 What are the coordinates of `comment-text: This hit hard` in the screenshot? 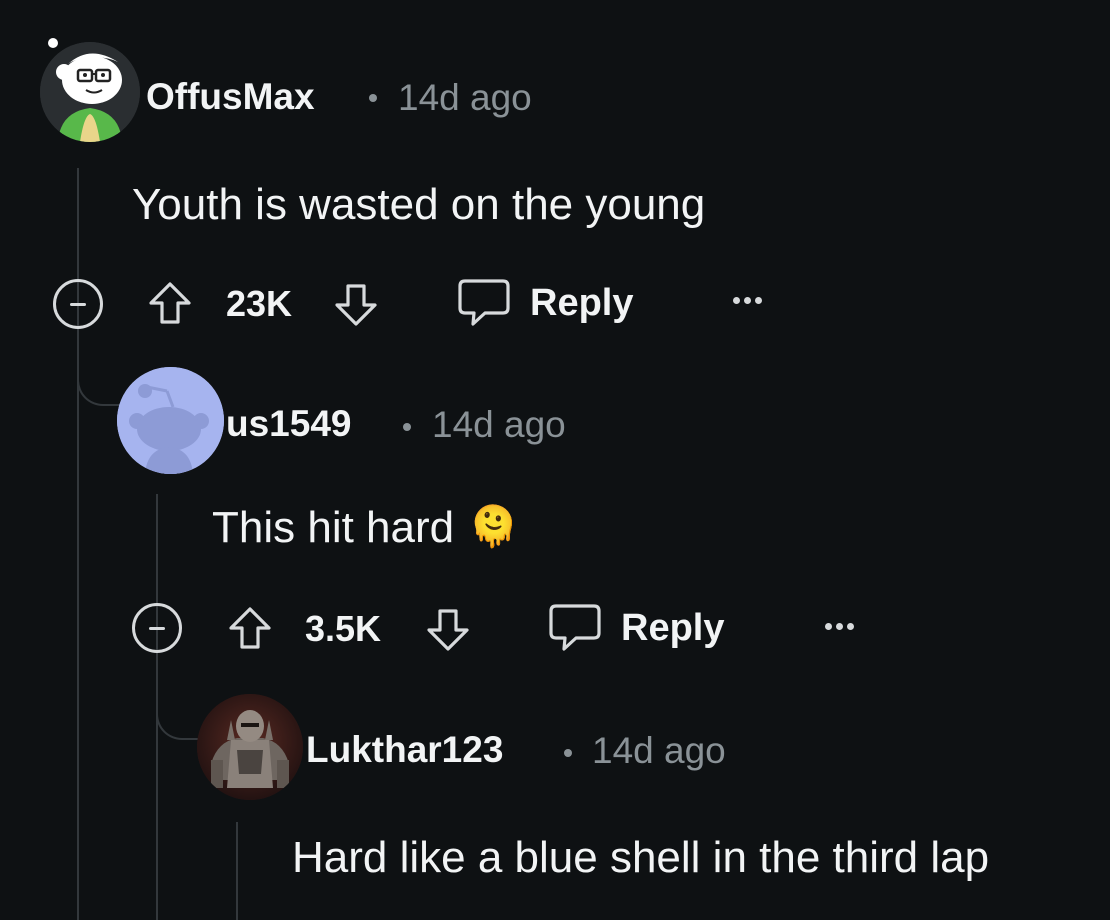 It's located at (333, 527).